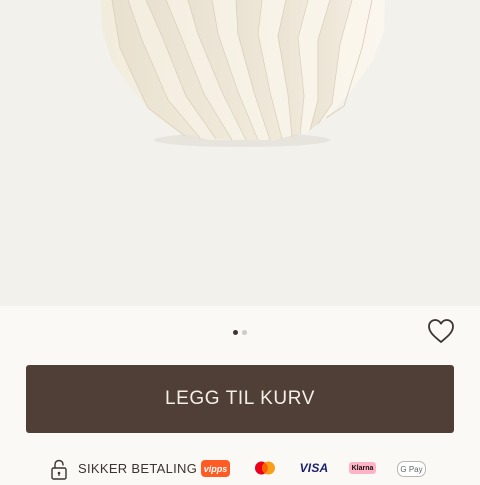  What do you see at coordinates (240, 332) in the screenshot?
I see `carousel-dots` at bounding box center [240, 332].